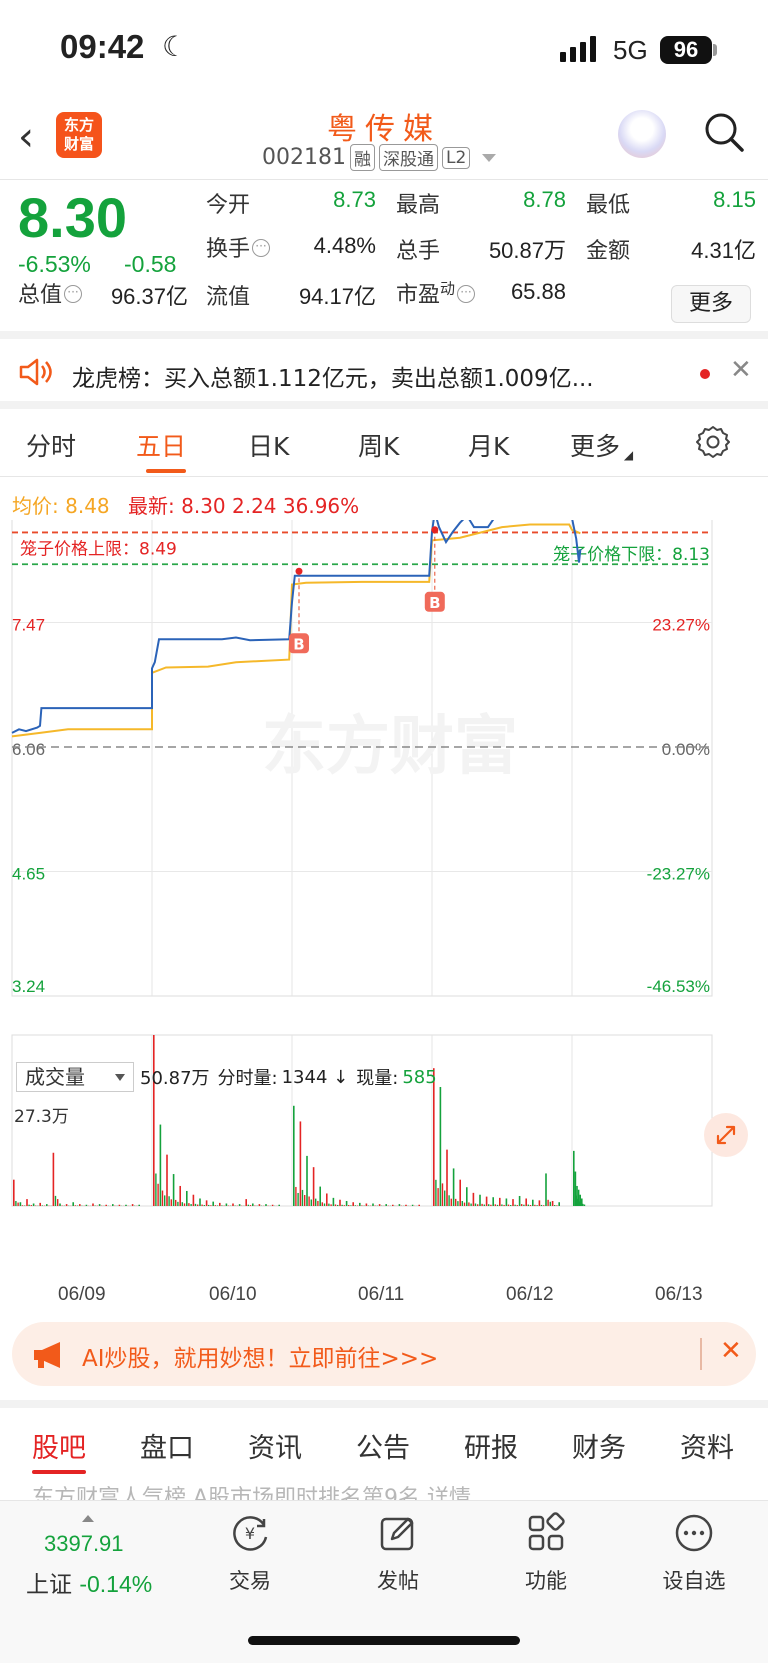  Describe the element at coordinates (233, 1294) in the screenshot. I see `date-label: 06/10` at that location.